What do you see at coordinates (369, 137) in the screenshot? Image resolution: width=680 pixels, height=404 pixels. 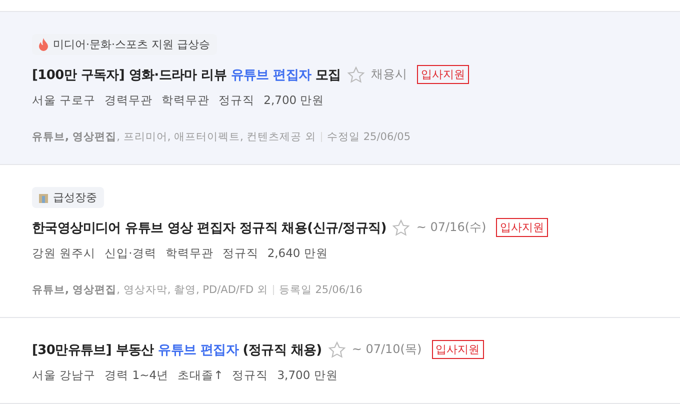 I see `date-label: 수정일 25/06/05` at bounding box center [369, 137].